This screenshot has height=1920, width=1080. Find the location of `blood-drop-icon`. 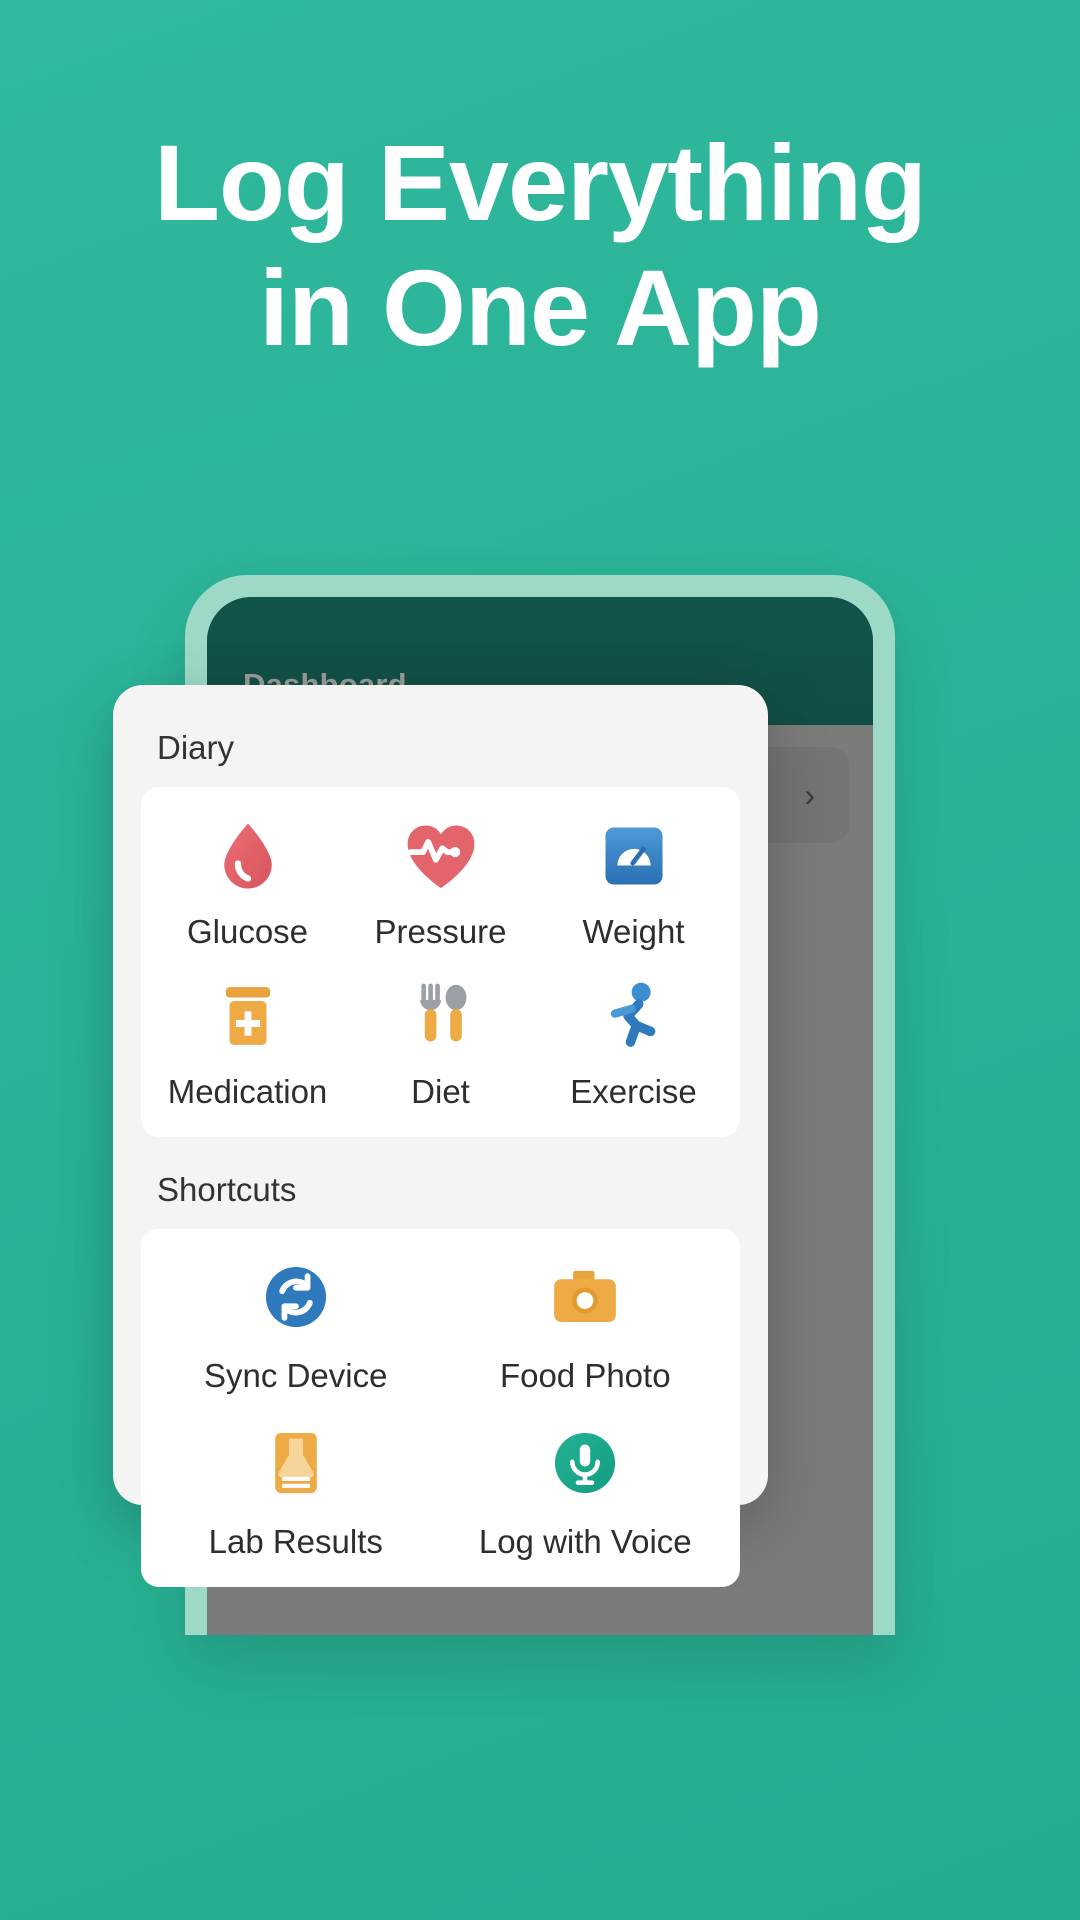

blood-drop-icon is located at coordinates (248, 856).